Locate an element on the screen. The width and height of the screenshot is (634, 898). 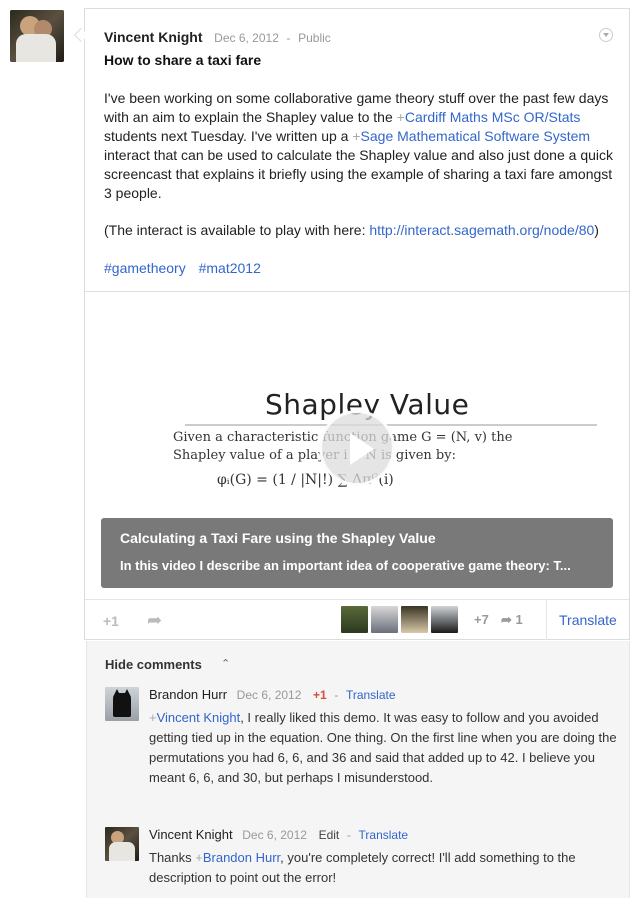
share-count: ➦ 1 is located at coordinates (512, 620).